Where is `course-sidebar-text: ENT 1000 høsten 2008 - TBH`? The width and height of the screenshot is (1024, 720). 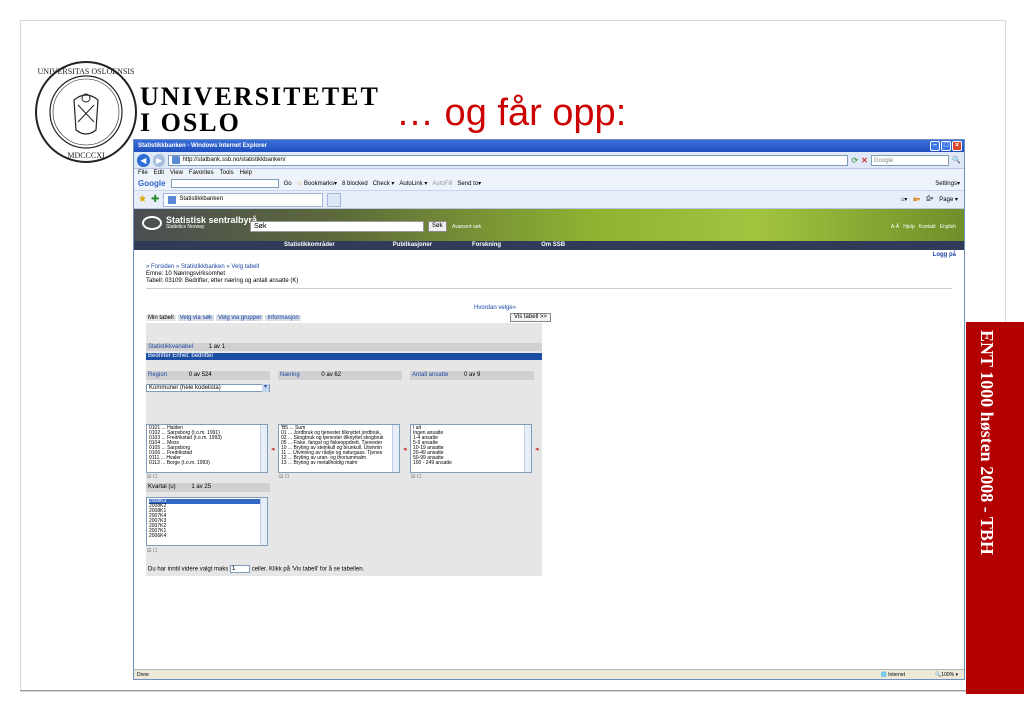
course-sidebar-text: ENT 1000 høsten 2008 - TBH is located at coordinates (987, 442).